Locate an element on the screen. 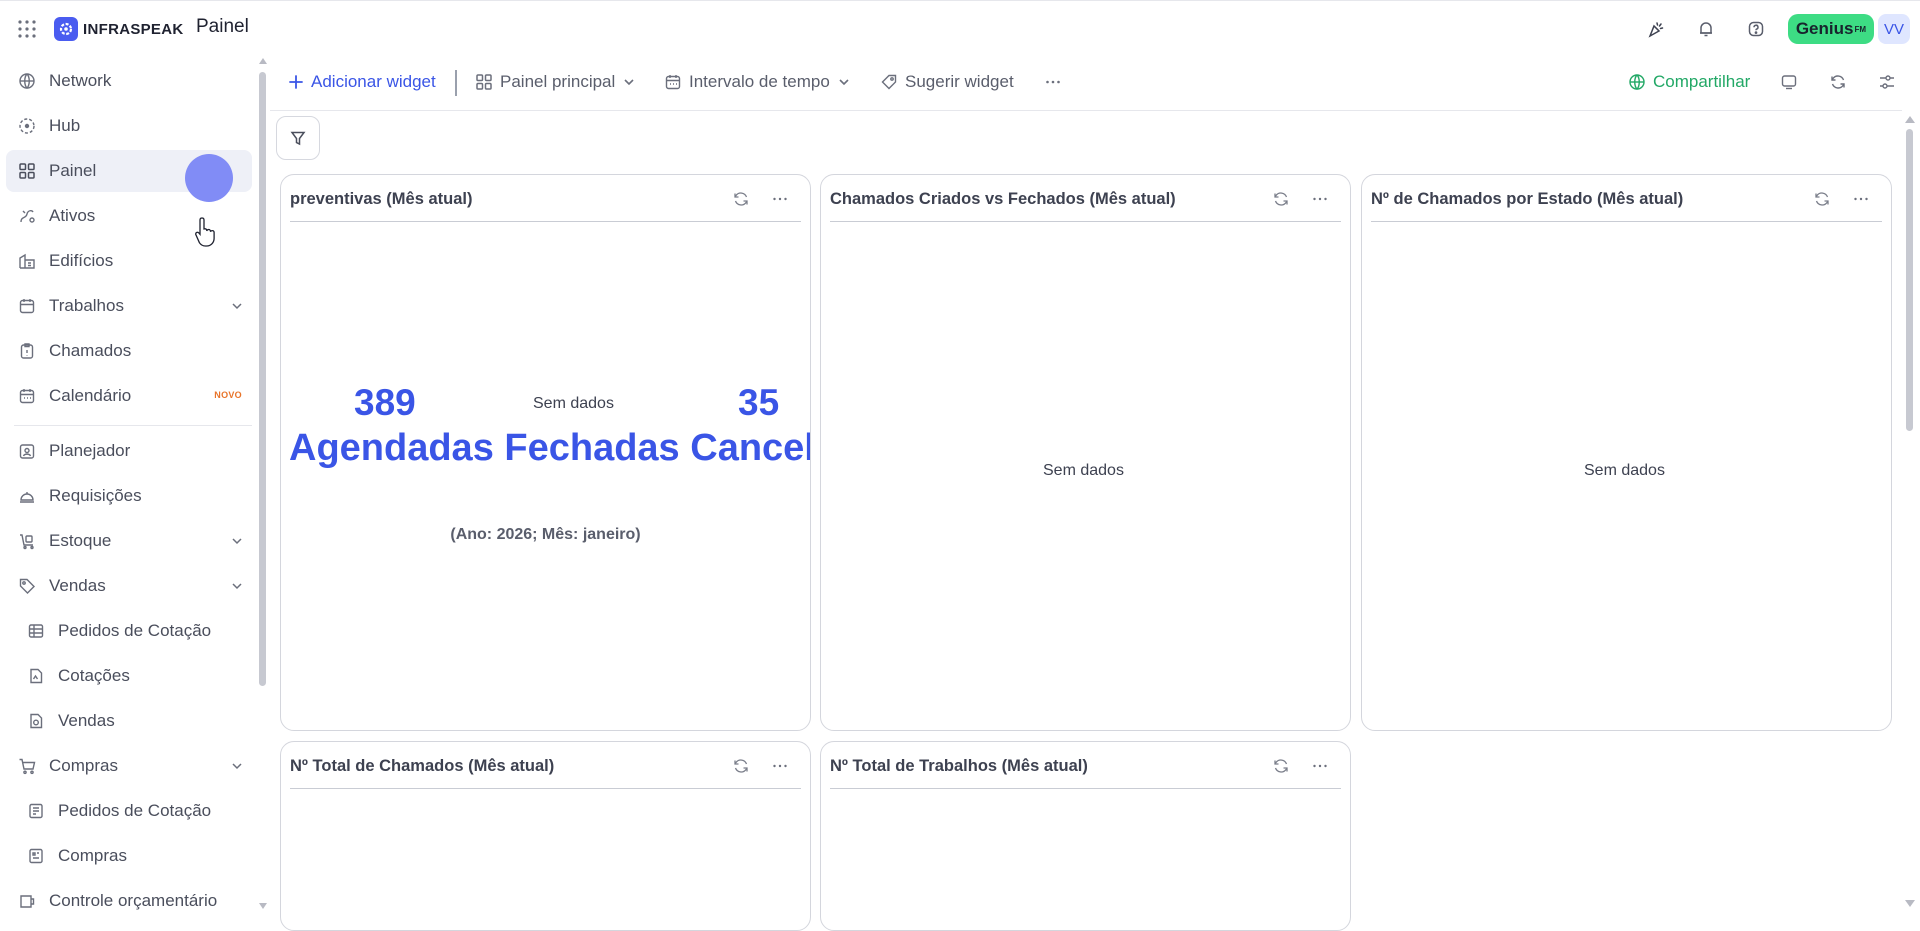  widget-header: Chamados Criados vs Fechados (Mês atual) is located at coordinates (1085, 198).